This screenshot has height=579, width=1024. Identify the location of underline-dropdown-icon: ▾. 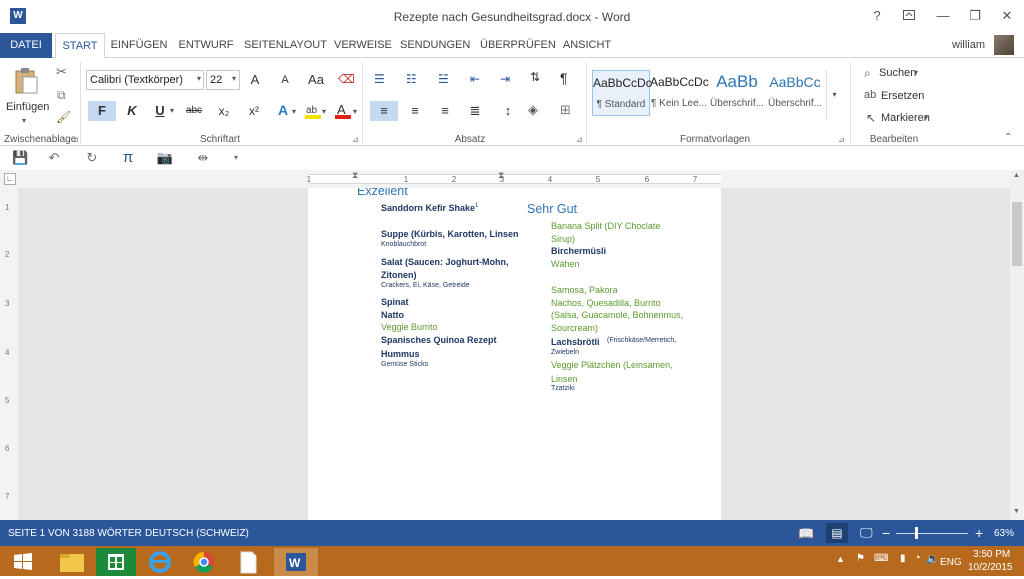
(172, 110).